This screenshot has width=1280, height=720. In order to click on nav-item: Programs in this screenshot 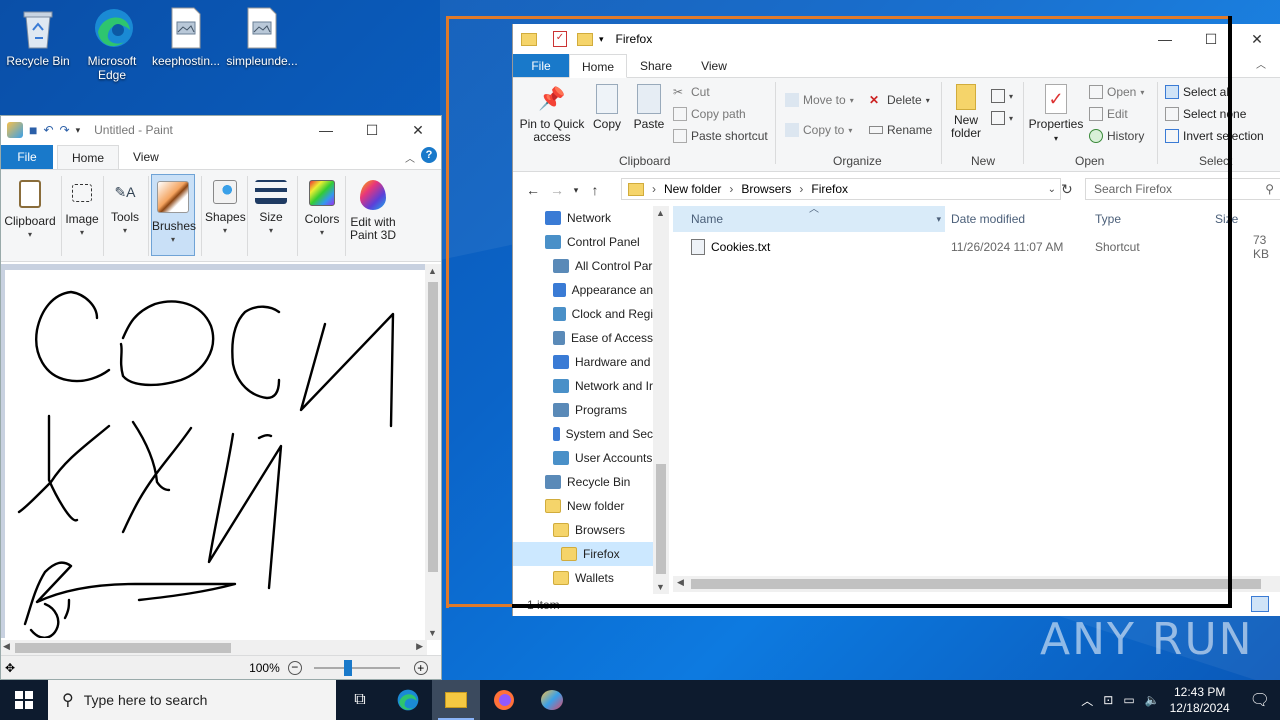, I will do `click(583, 410)`.